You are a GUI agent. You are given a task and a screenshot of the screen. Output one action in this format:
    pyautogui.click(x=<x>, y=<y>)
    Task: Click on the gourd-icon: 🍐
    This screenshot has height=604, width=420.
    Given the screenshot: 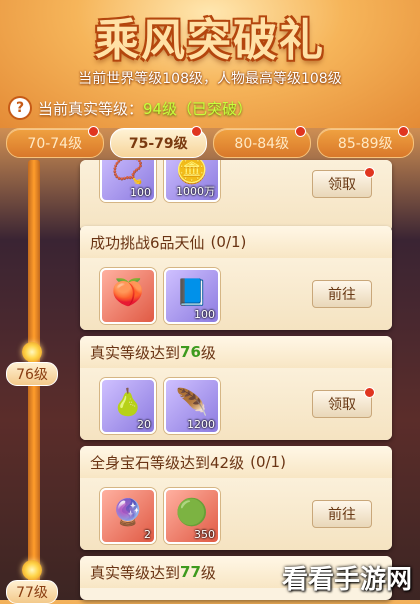 What is the action you would take?
    pyautogui.click(x=128, y=403)
    